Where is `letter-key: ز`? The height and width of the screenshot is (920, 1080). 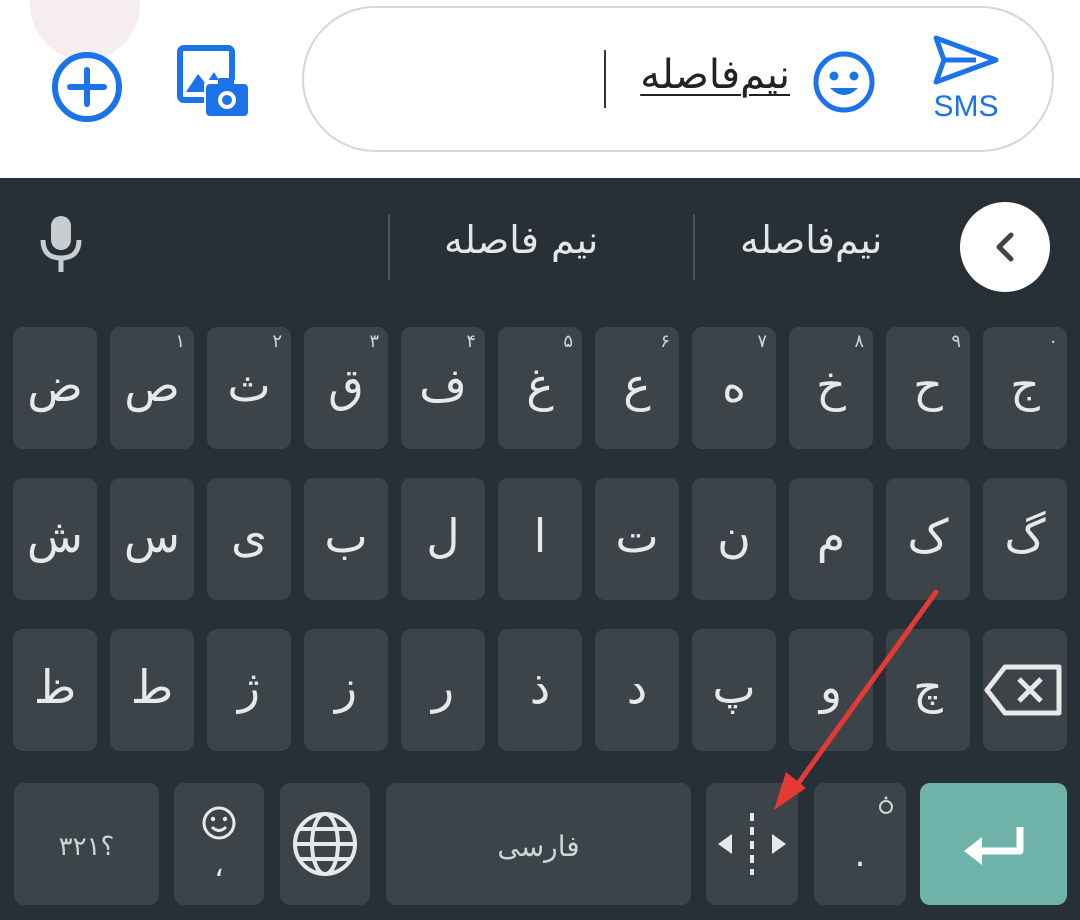 letter-key: ز is located at coordinates (346, 690).